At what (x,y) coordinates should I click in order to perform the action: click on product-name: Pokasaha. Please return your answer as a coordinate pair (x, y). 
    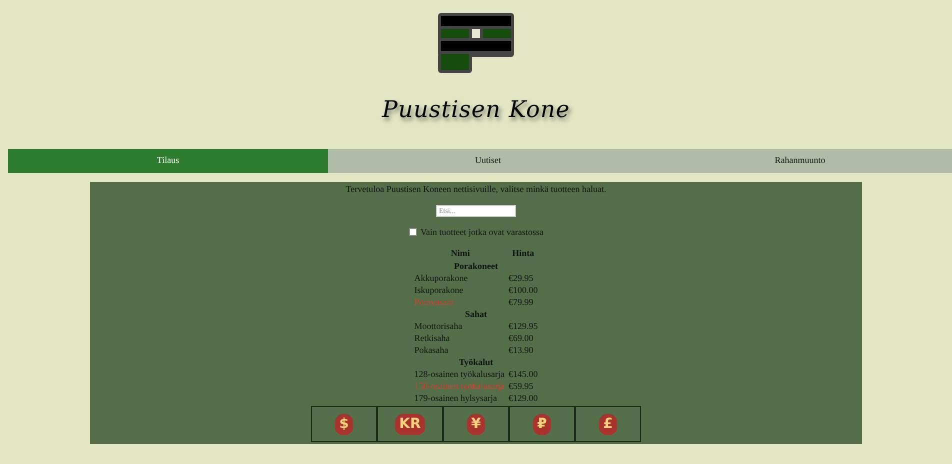
    Looking at the image, I should click on (431, 349).